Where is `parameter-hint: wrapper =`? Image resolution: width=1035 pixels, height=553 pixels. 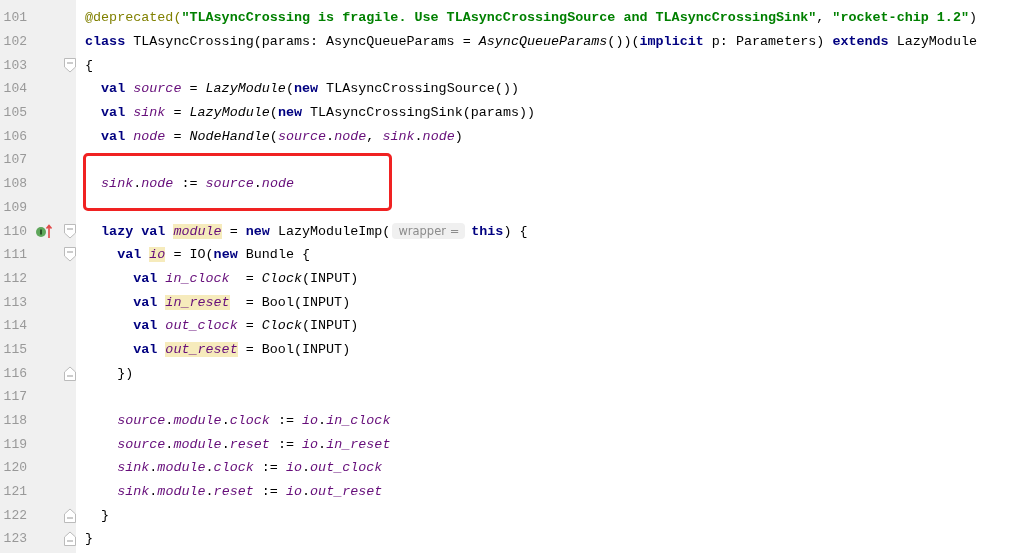
parameter-hint: wrapper = is located at coordinates (429, 231).